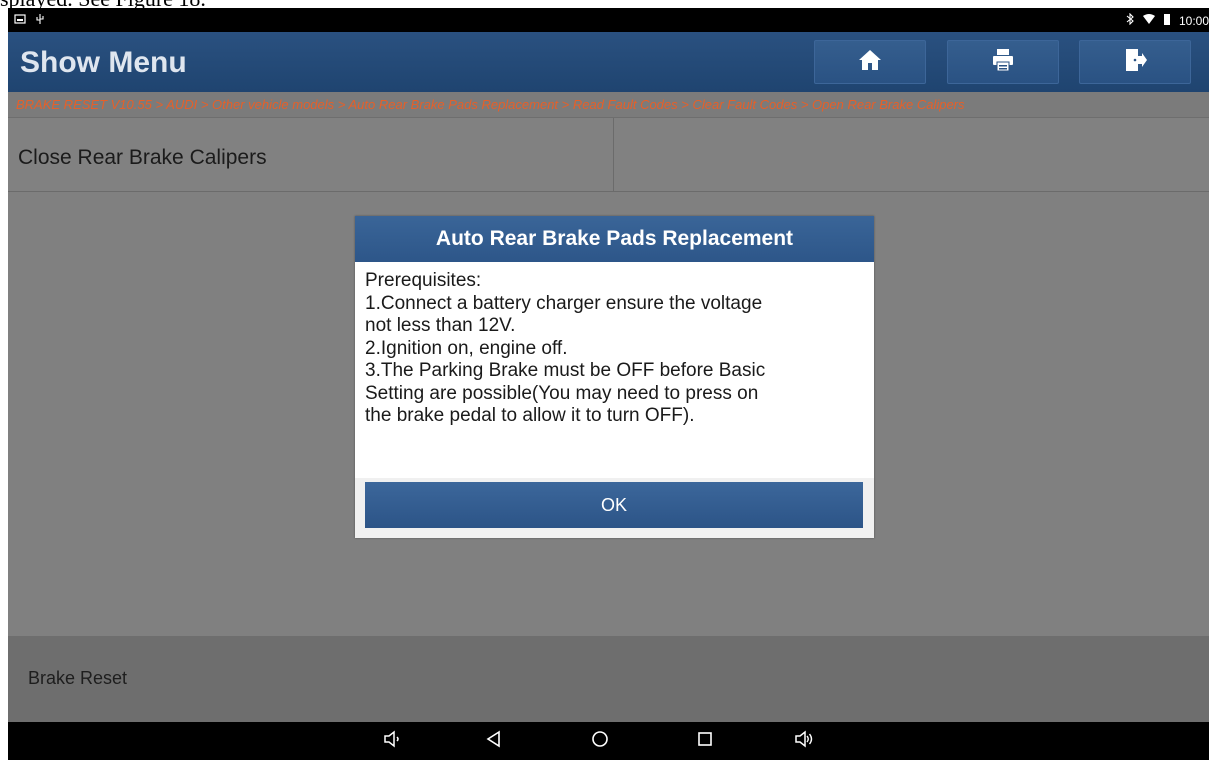  I want to click on status-bar: 10:00, so click(608, 20).